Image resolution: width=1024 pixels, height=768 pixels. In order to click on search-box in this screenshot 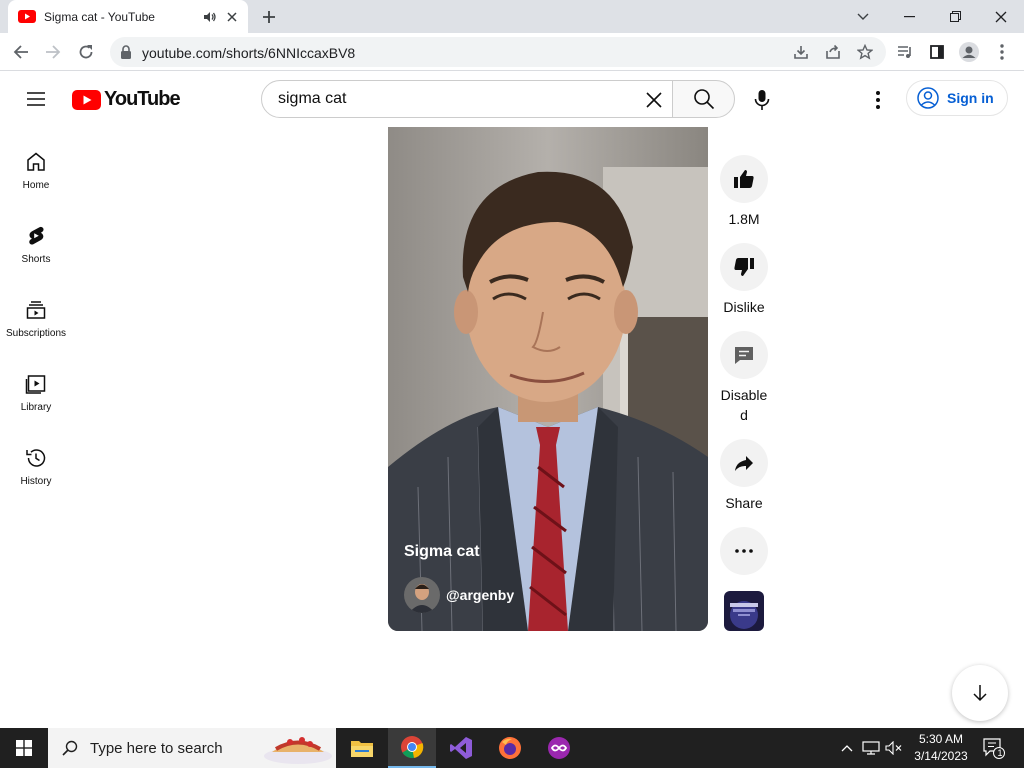, I will do `click(467, 99)`.